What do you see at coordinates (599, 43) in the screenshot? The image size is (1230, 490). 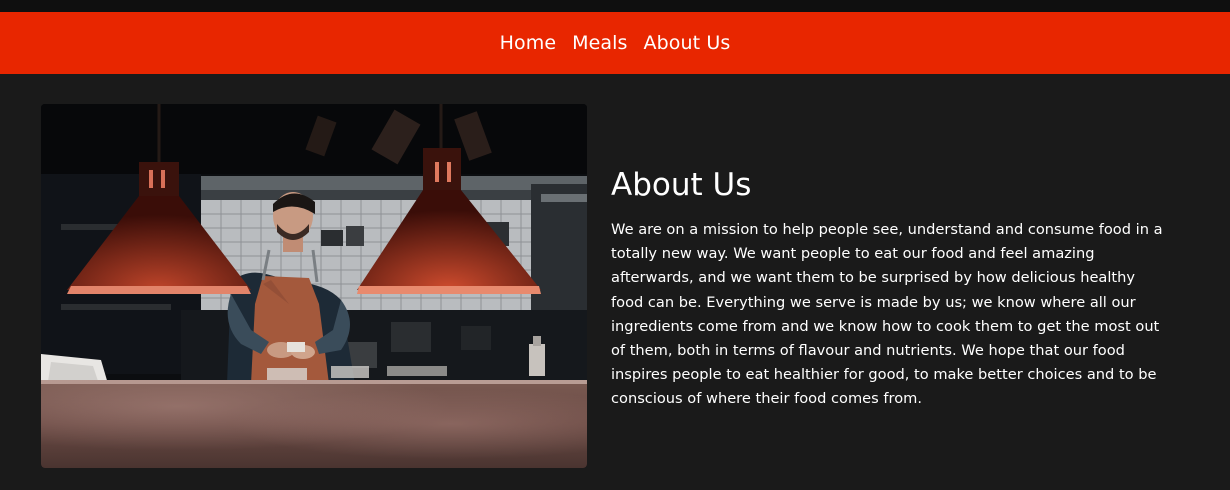 I see `nav-meals-link: Meals` at bounding box center [599, 43].